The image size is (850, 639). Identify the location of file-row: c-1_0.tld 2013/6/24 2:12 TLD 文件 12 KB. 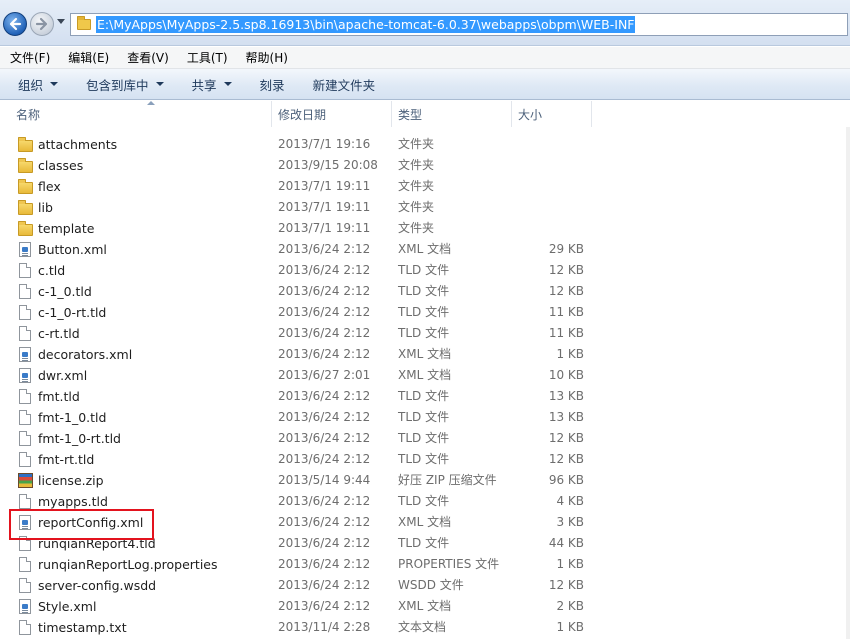
(425, 291).